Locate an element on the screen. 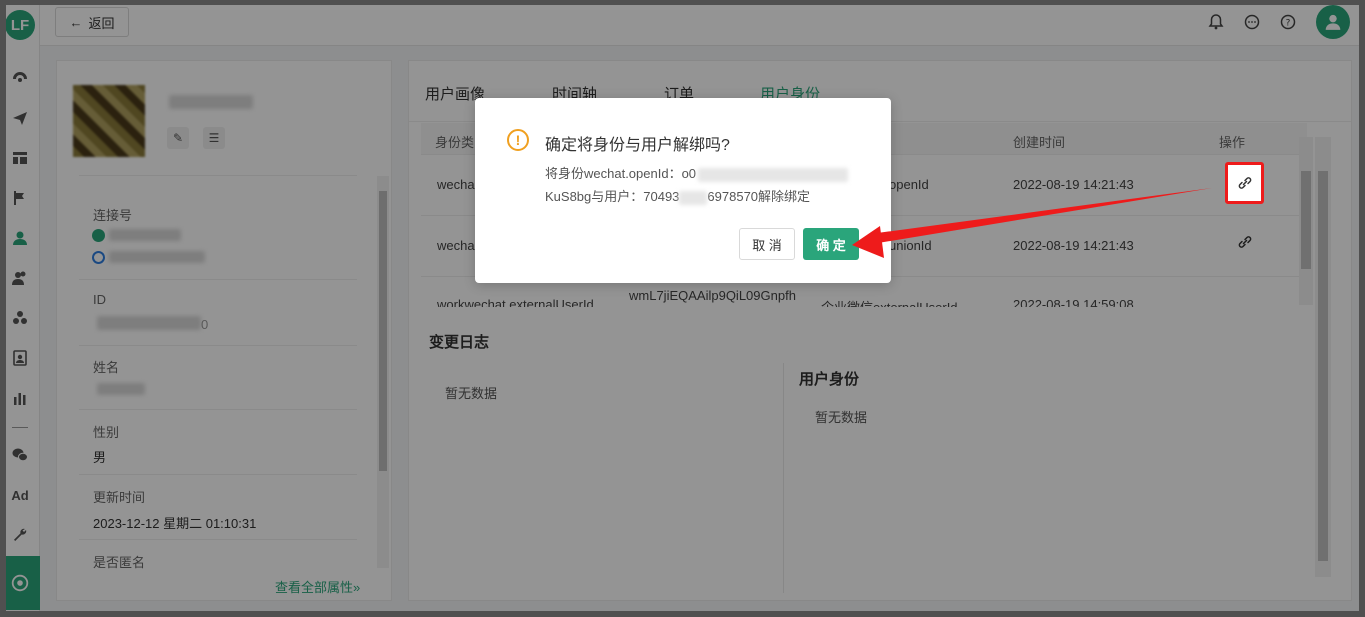  dialog-line2-prefix: KuS8bg与用户：70493 is located at coordinates (612, 196).